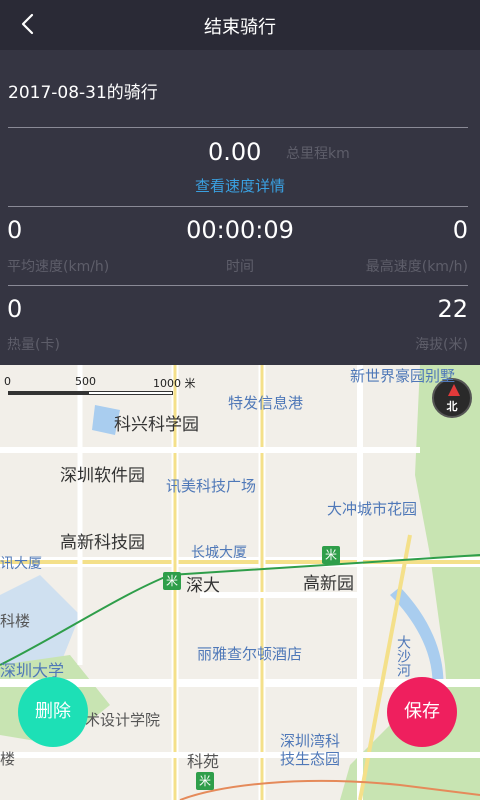  What do you see at coordinates (90, 393) in the screenshot?
I see `scale-bar` at bounding box center [90, 393].